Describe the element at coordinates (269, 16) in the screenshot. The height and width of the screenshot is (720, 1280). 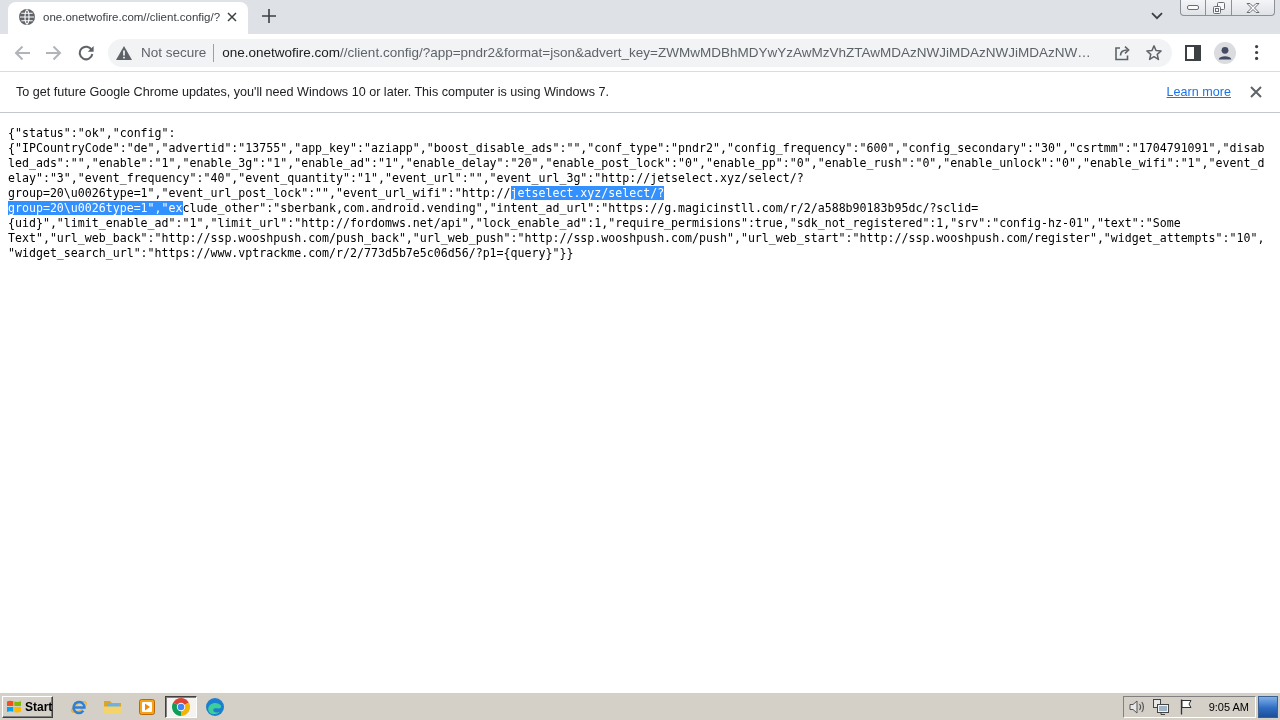
I see `plus-icon` at that location.